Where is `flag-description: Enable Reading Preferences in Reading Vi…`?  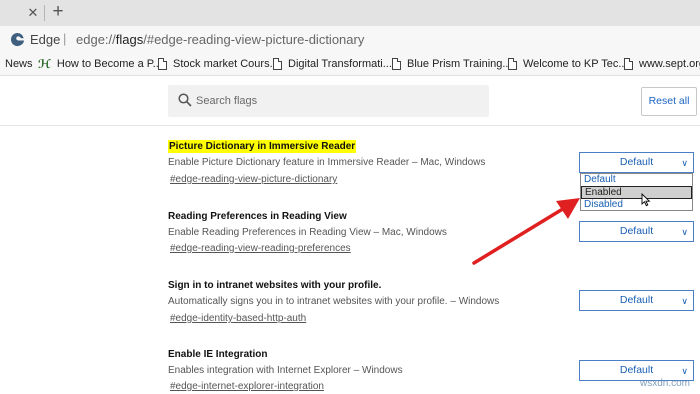 flag-description: Enable Reading Preferences in Reading Vi… is located at coordinates (307, 232).